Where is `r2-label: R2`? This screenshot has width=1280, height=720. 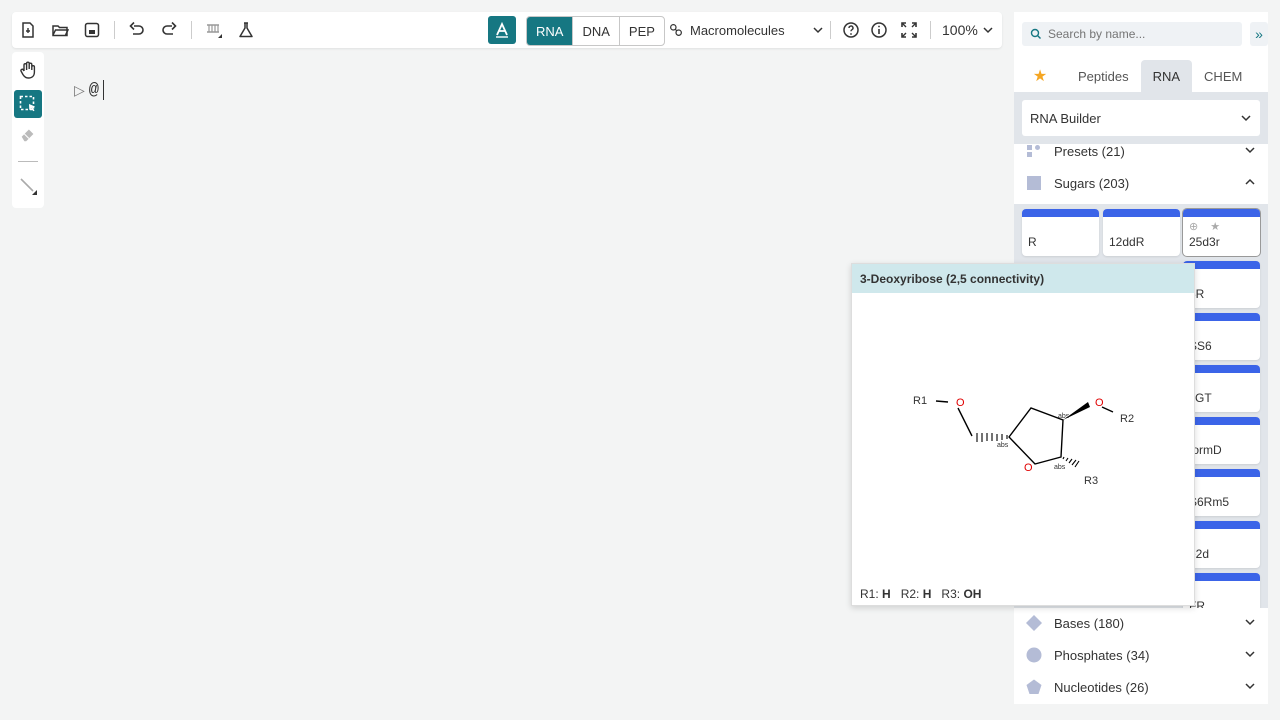
r2-label: R2 is located at coordinates (1127, 419).